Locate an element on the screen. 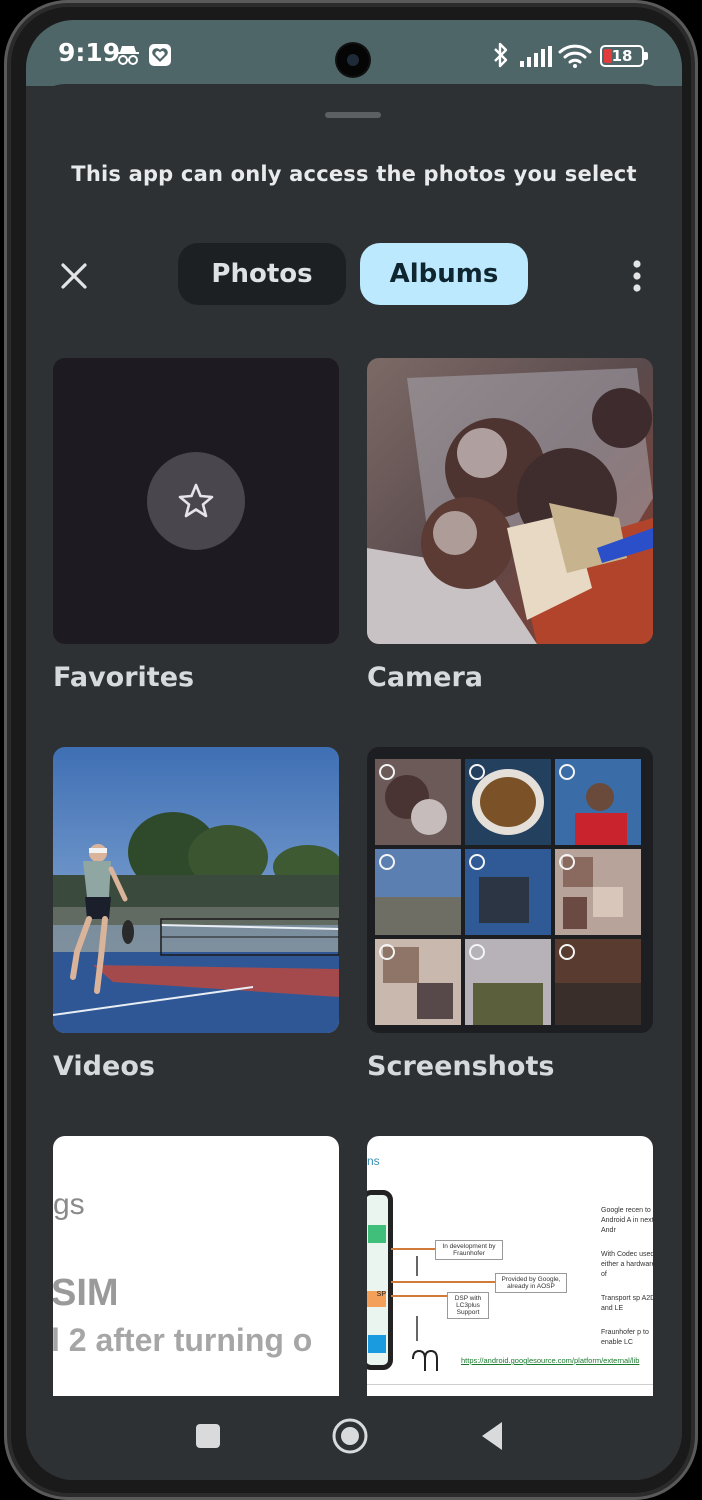 The image size is (702, 1500). album-camera: Camera is located at coordinates (510, 525).